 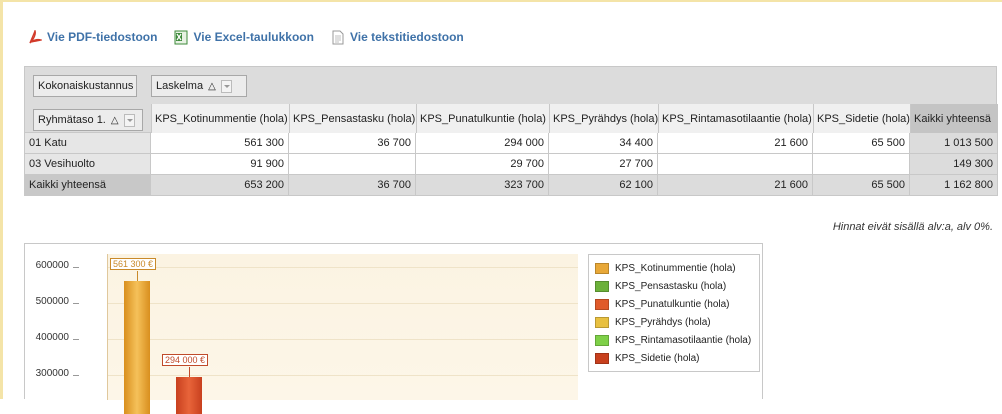 What do you see at coordinates (953, 185) in the screenshot?
I see `table-cell-total: 1 162 800` at bounding box center [953, 185].